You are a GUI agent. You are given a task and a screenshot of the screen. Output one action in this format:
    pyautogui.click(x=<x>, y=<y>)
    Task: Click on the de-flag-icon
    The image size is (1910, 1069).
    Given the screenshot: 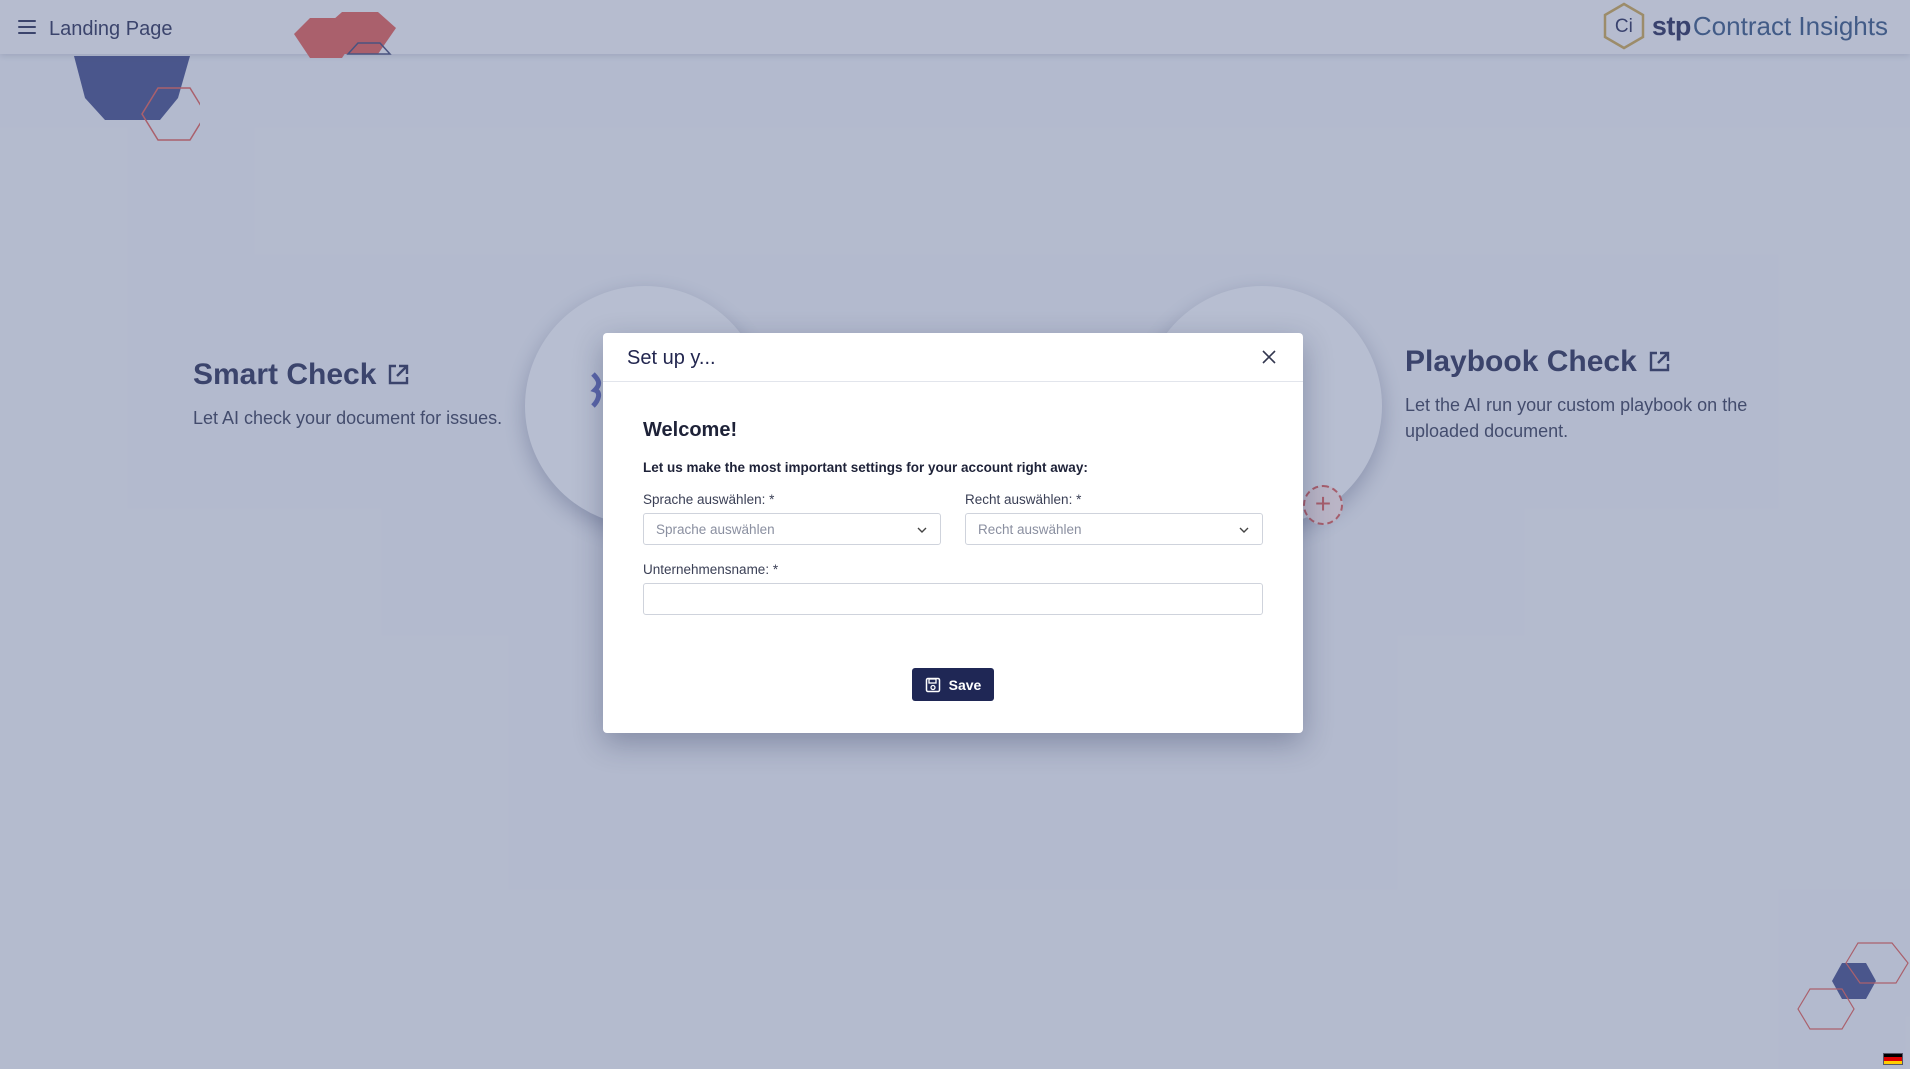 What is the action you would take?
    pyautogui.click(x=1893, y=1059)
    